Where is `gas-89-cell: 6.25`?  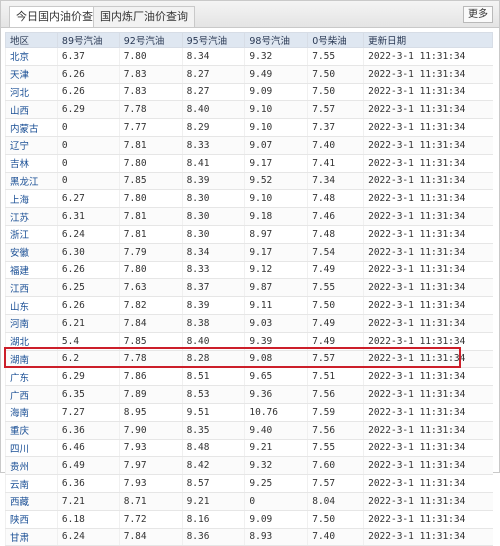 gas-89-cell: 6.25 is located at coordinates (88, 288).